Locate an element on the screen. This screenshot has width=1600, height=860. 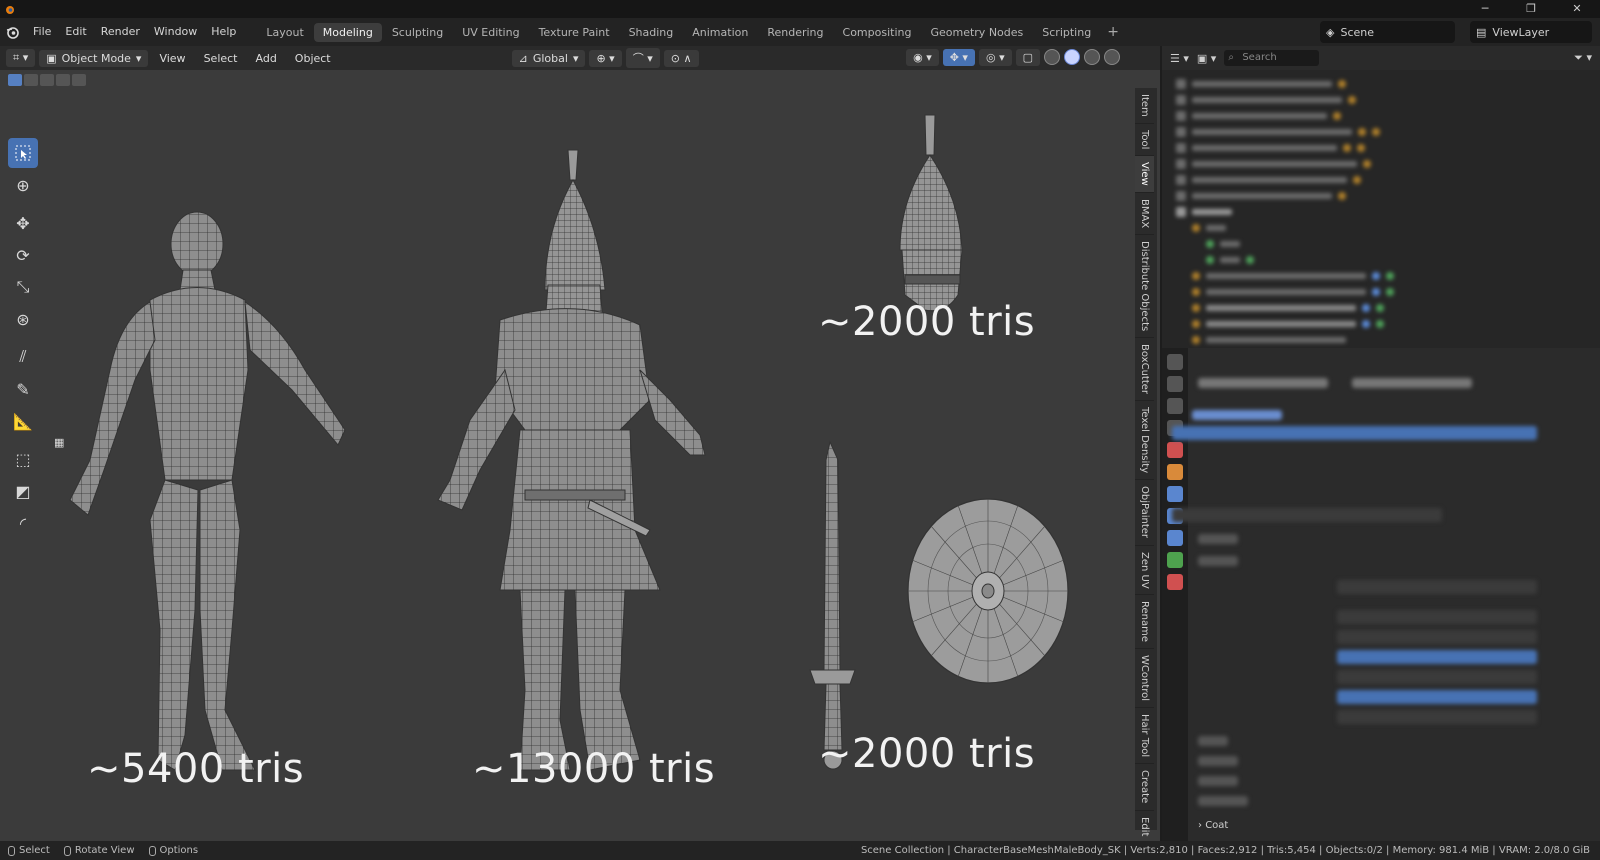
npanel-tab-rename: Rename is located at coordinates (1144, 622).